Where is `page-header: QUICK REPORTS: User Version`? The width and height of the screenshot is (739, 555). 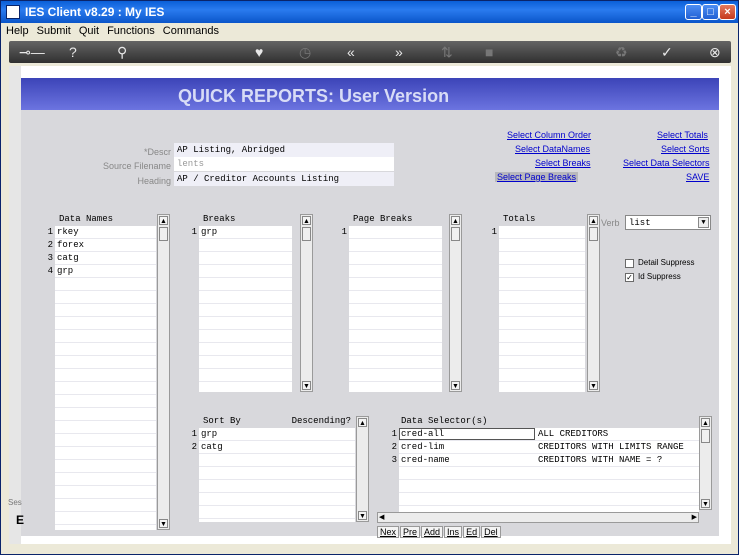 page-header: QUICK REPORTS: User Version is located at coordinates (370, 94).